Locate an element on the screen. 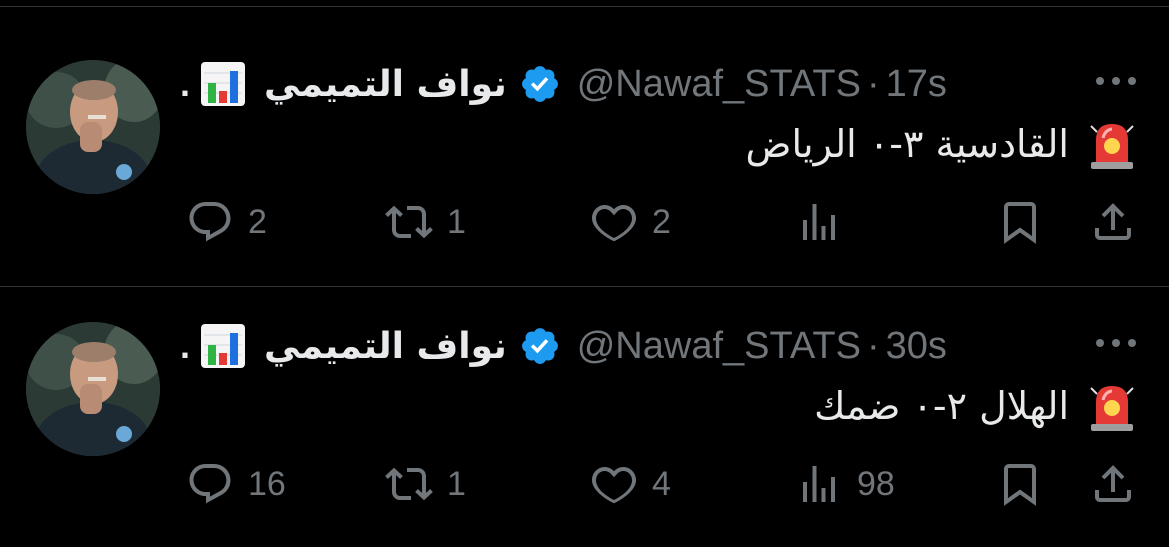 This screenshot has width=1169, height=547. tweet-text: الهلال ٢-٠ ضمك is located at coordinates (974, 406).